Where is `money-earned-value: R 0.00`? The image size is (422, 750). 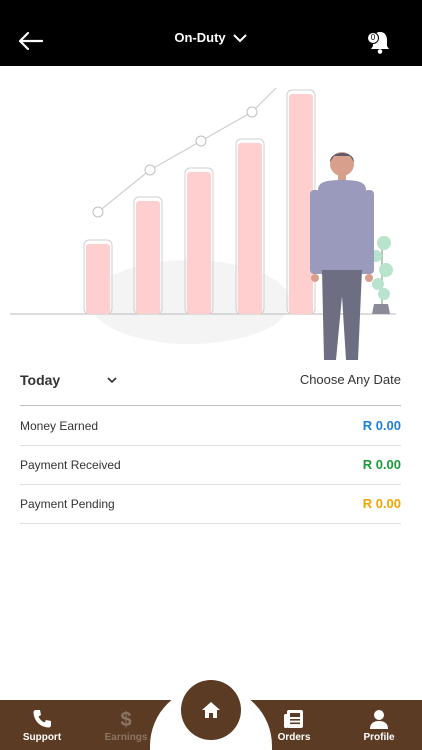
money-earned-value: R 0.00 is located at coordinates (381, 425).